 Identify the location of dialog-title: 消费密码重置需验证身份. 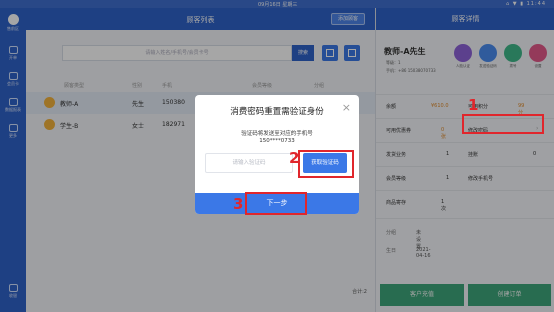
(277, 112).